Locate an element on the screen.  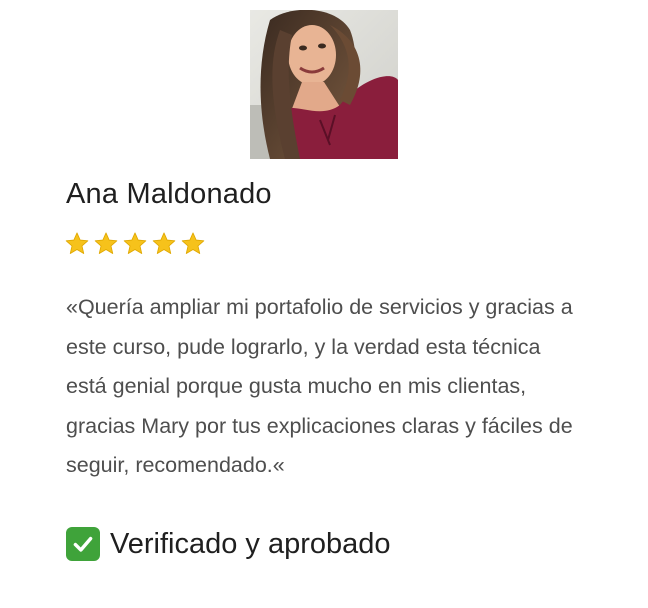
reviewer-photo is located at coordinates (324, 84).